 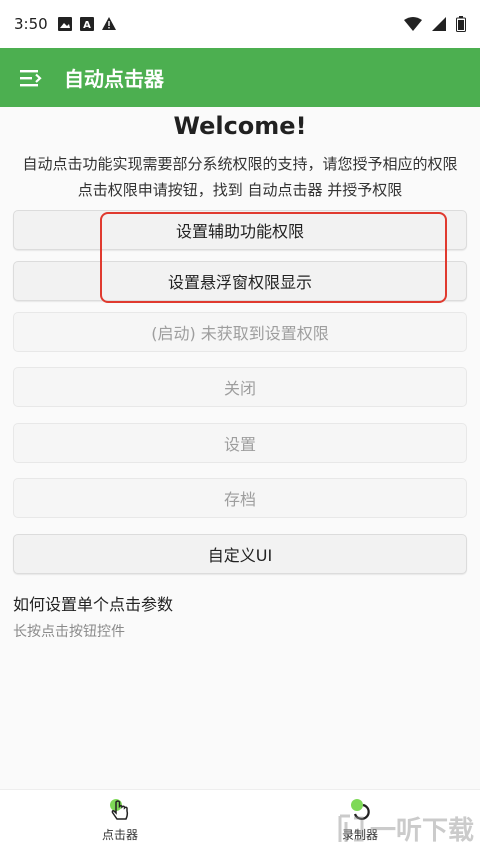 I want to click on svg-text: A, so click(x=87, y=25).